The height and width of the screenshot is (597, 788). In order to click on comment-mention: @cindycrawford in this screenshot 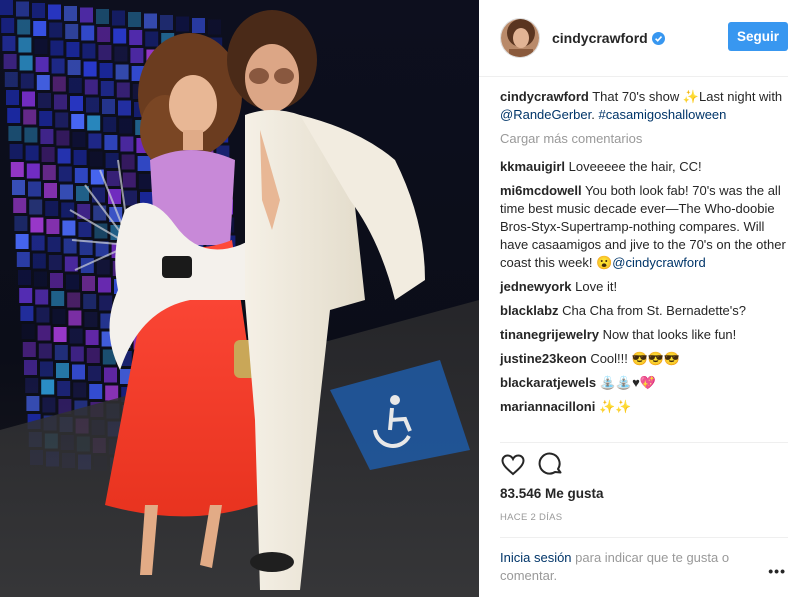, I will do `click(658, 262)`.